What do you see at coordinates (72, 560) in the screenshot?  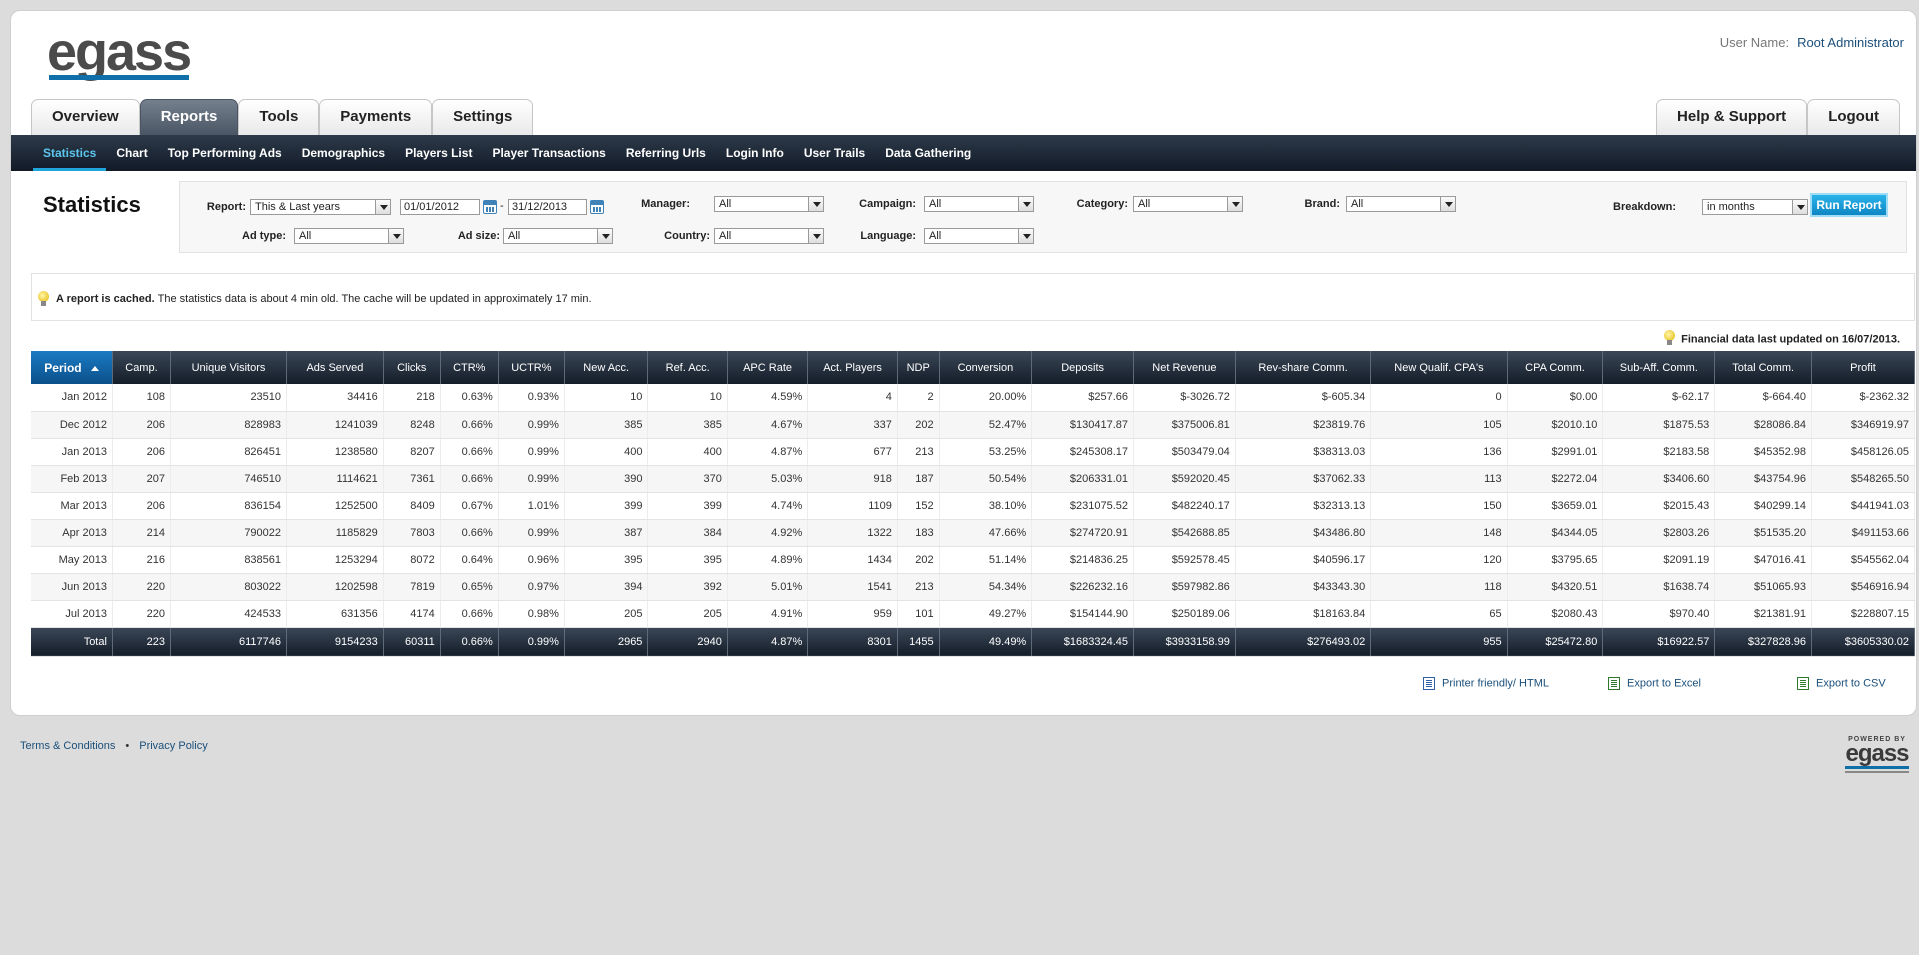 I see `period-cell: May 2013` at bounding box center [72, 560].